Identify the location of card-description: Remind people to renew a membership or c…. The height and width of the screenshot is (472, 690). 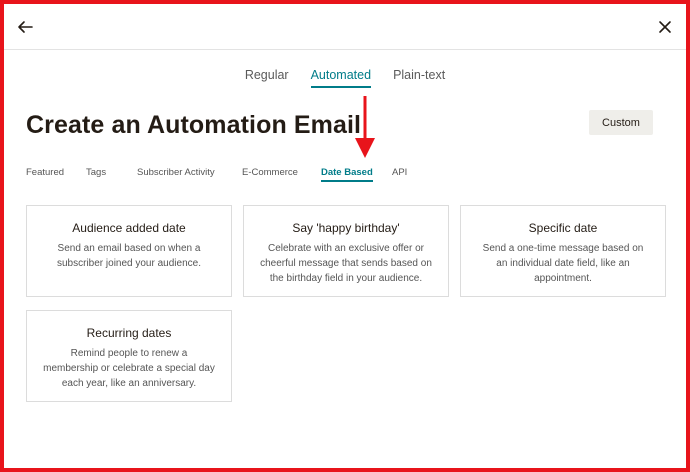
(129, 368).